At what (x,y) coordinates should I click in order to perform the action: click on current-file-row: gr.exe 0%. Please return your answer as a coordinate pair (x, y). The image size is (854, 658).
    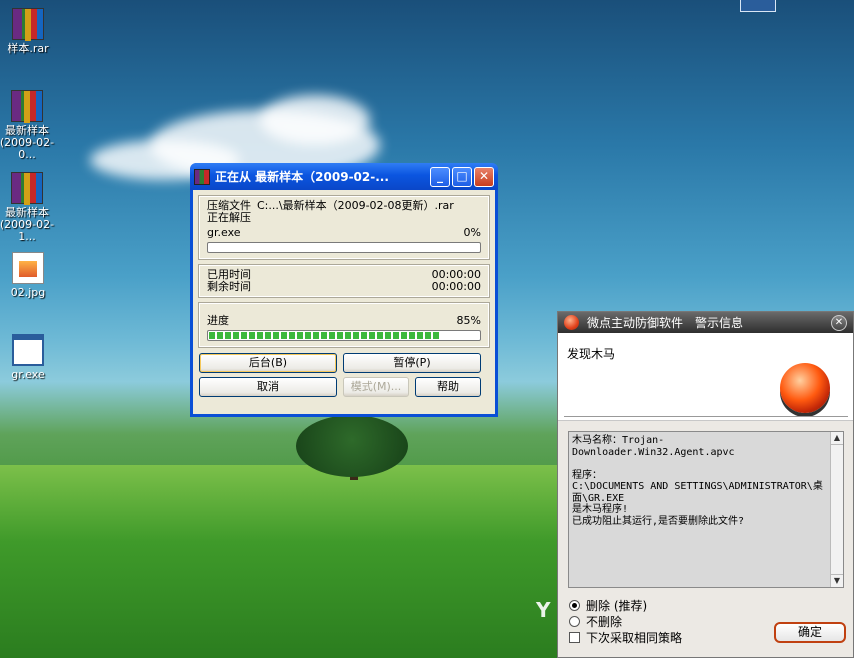
    Looking at the image, I should click on (344, 233).